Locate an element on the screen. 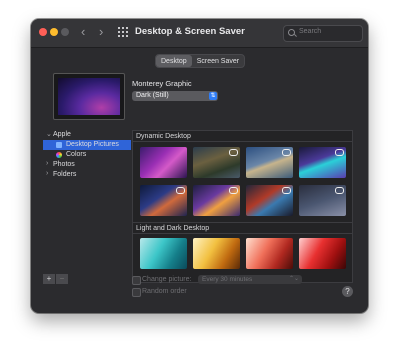 Image resolution: width=397 pixels, height=350 pixels. tab-segmented-control: Desktop Screen Saver is located at coordinates (200, 61).